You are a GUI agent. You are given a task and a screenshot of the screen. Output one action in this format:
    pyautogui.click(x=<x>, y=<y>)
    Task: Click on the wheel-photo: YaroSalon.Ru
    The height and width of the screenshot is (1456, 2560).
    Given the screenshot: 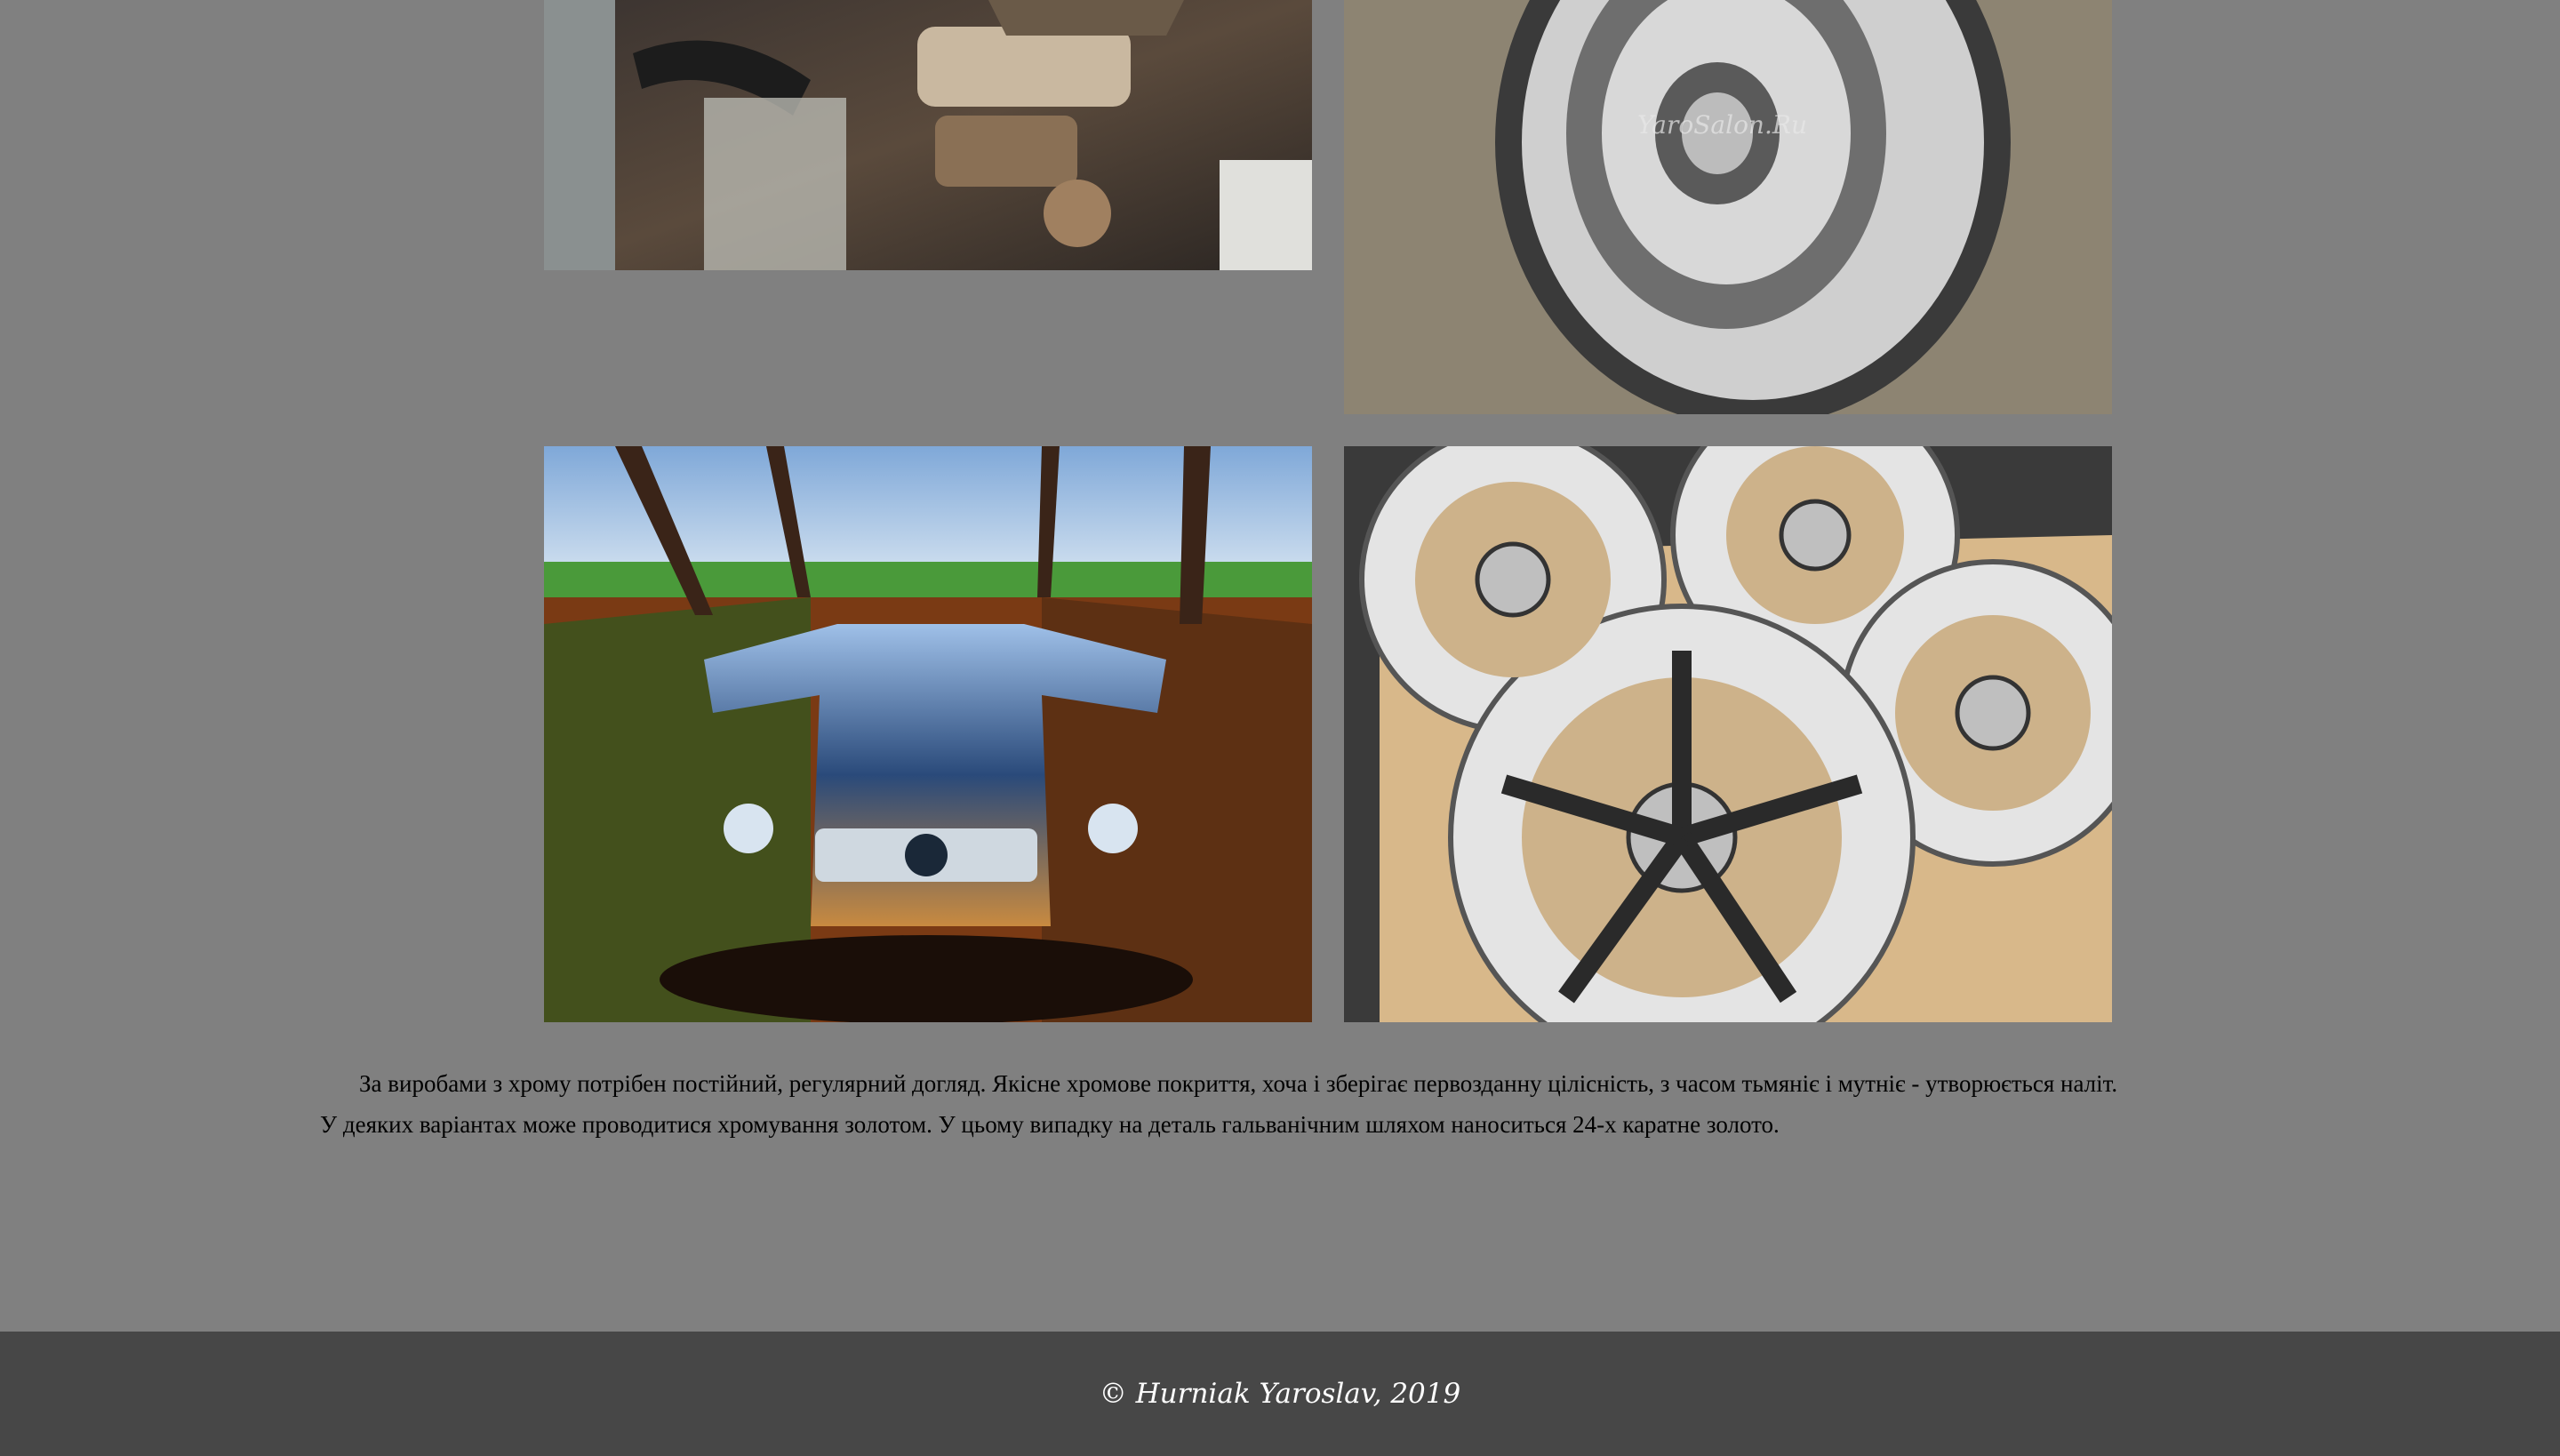 What is the action you would take?
    pyautogui.click(x=1728, y=207)
    